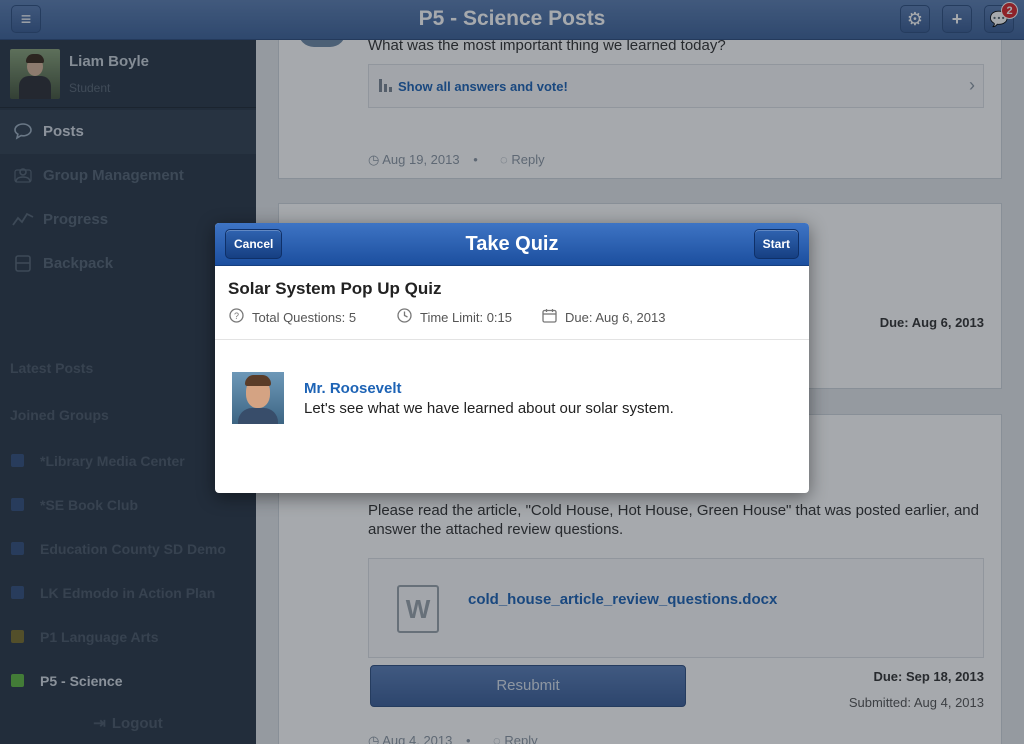  I want to click on quiz-title: Solar System Pop Up Quiz, so click(335, 288).